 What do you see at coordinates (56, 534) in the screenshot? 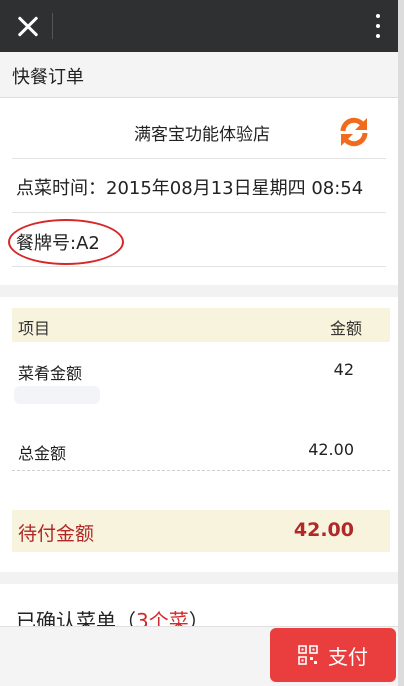
I see `pending-amount-label: 待付金额` at bounding box center [56, 534].